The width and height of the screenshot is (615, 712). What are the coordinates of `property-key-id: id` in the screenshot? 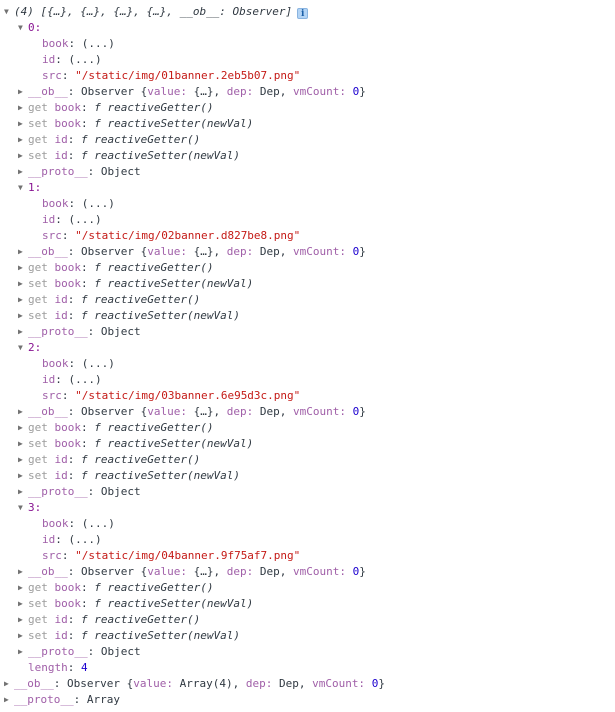 It's located at (49, 59).